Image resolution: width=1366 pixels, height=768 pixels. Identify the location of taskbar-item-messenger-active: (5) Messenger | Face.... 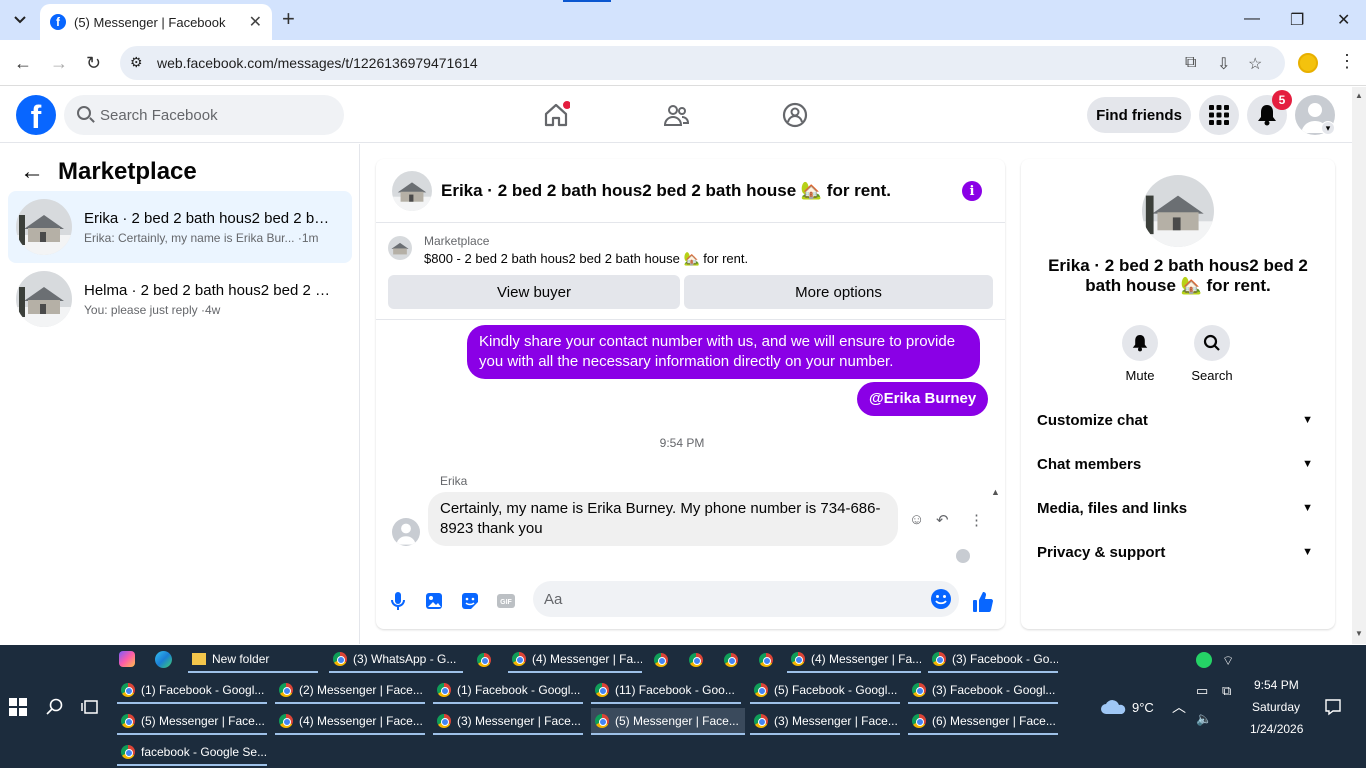
(668, 721).